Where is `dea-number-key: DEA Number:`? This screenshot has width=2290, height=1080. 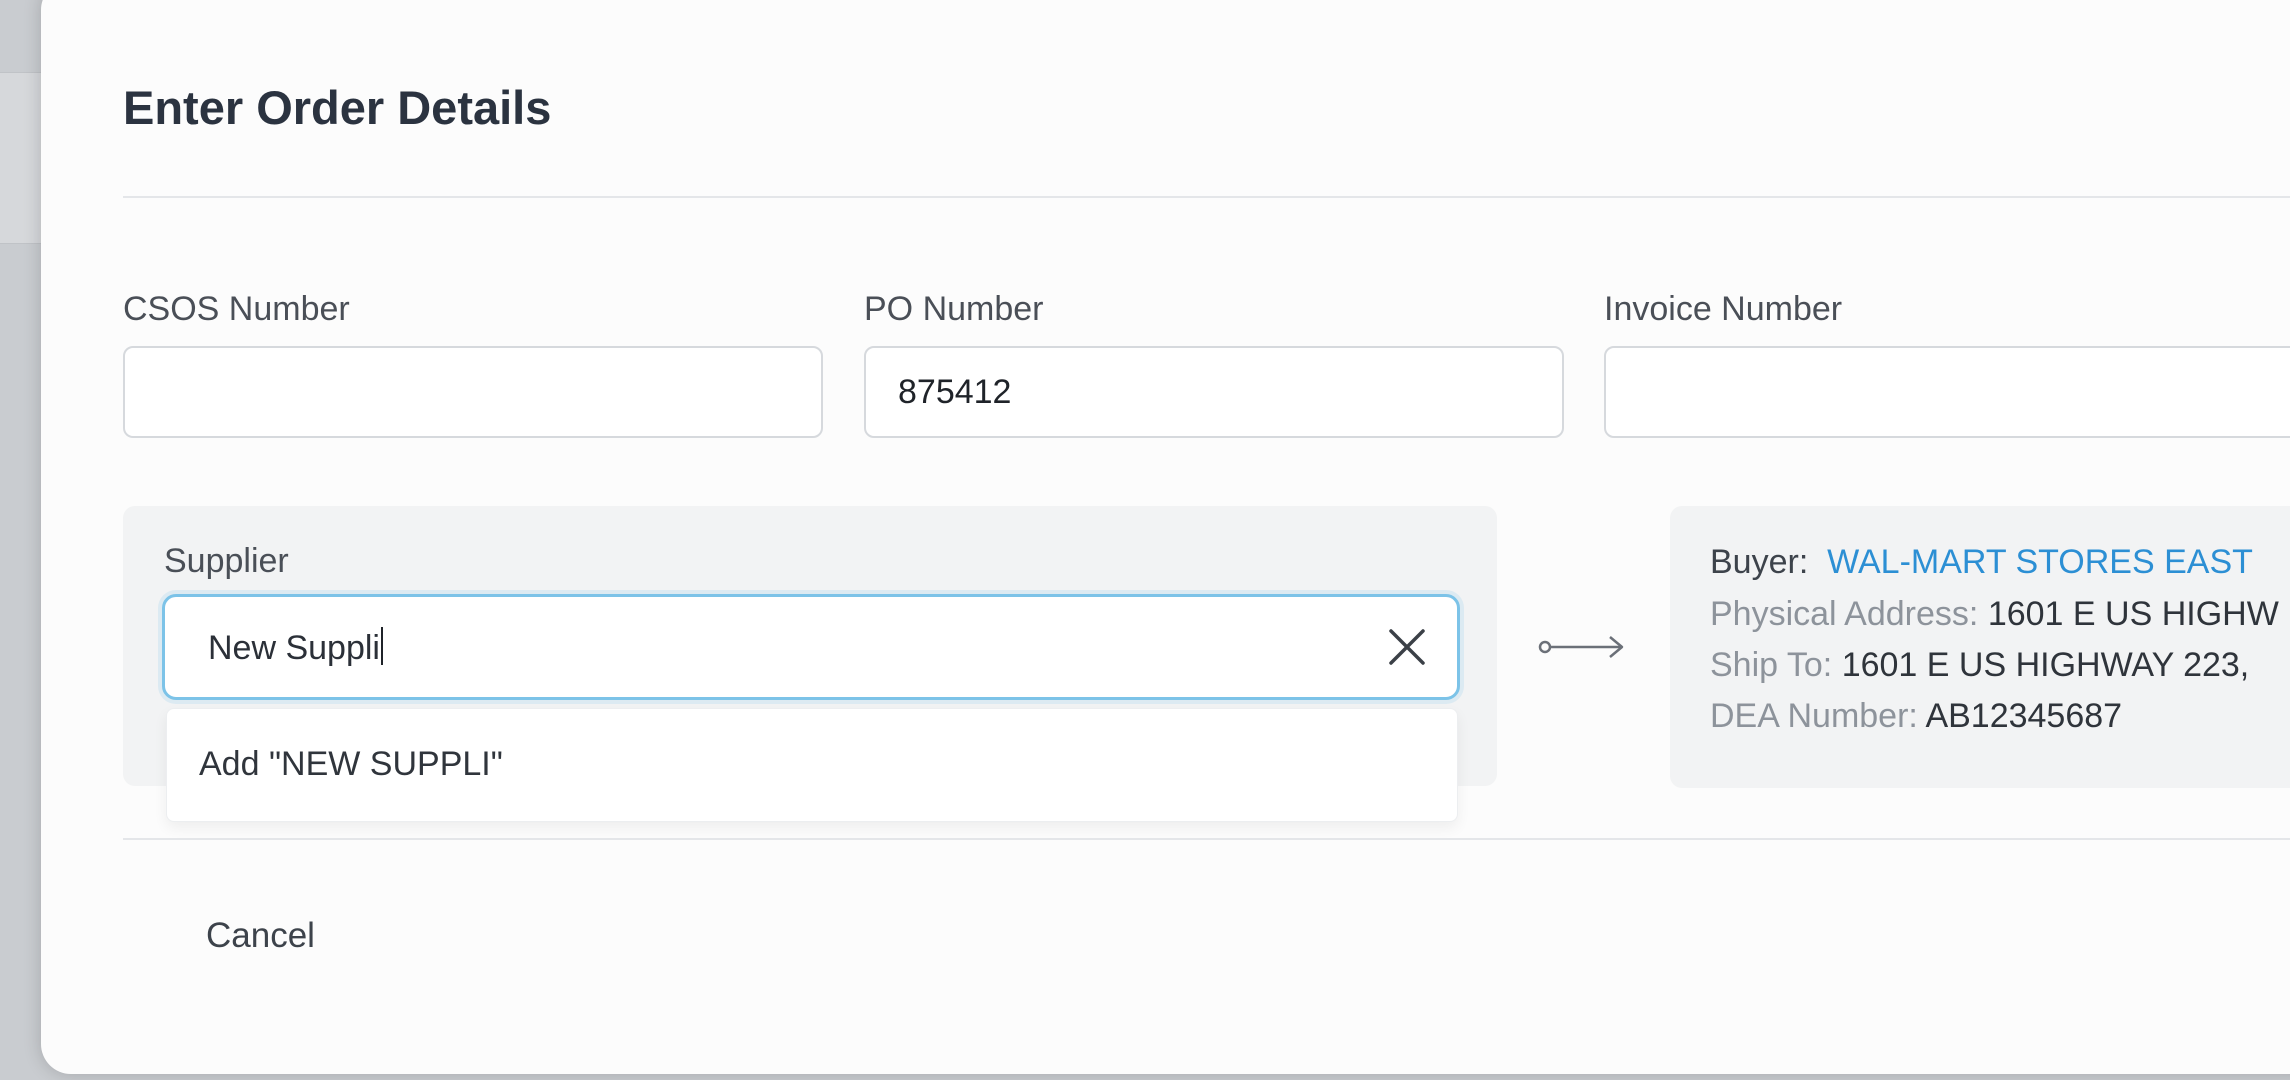 dea-number-key: DEA Number: is located at coordinates (1814, 716).